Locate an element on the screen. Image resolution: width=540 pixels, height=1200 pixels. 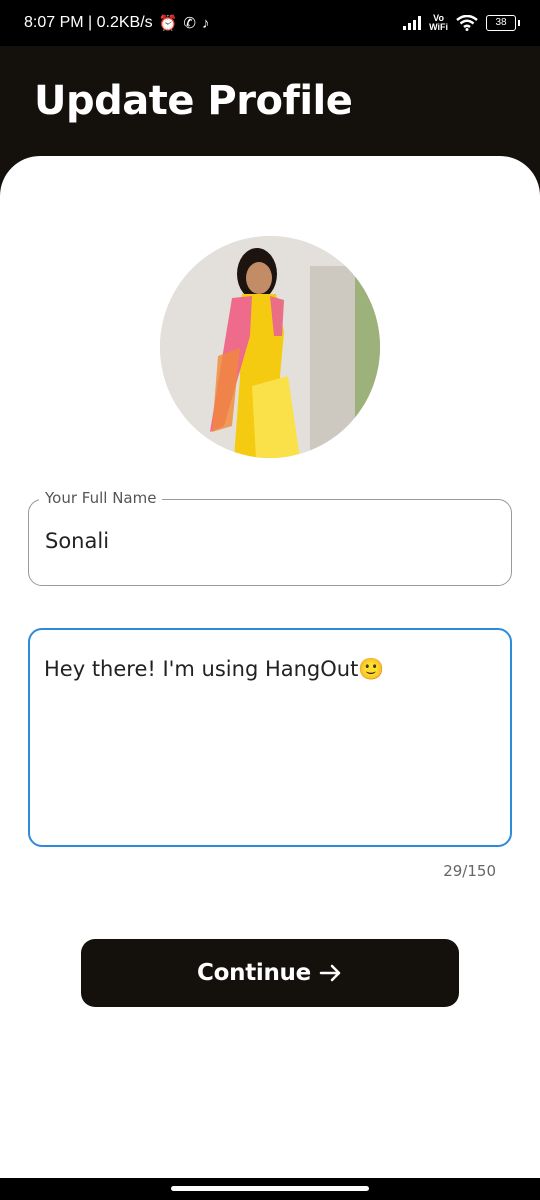
continue-label: Continue is located at coordinates (254, 973).